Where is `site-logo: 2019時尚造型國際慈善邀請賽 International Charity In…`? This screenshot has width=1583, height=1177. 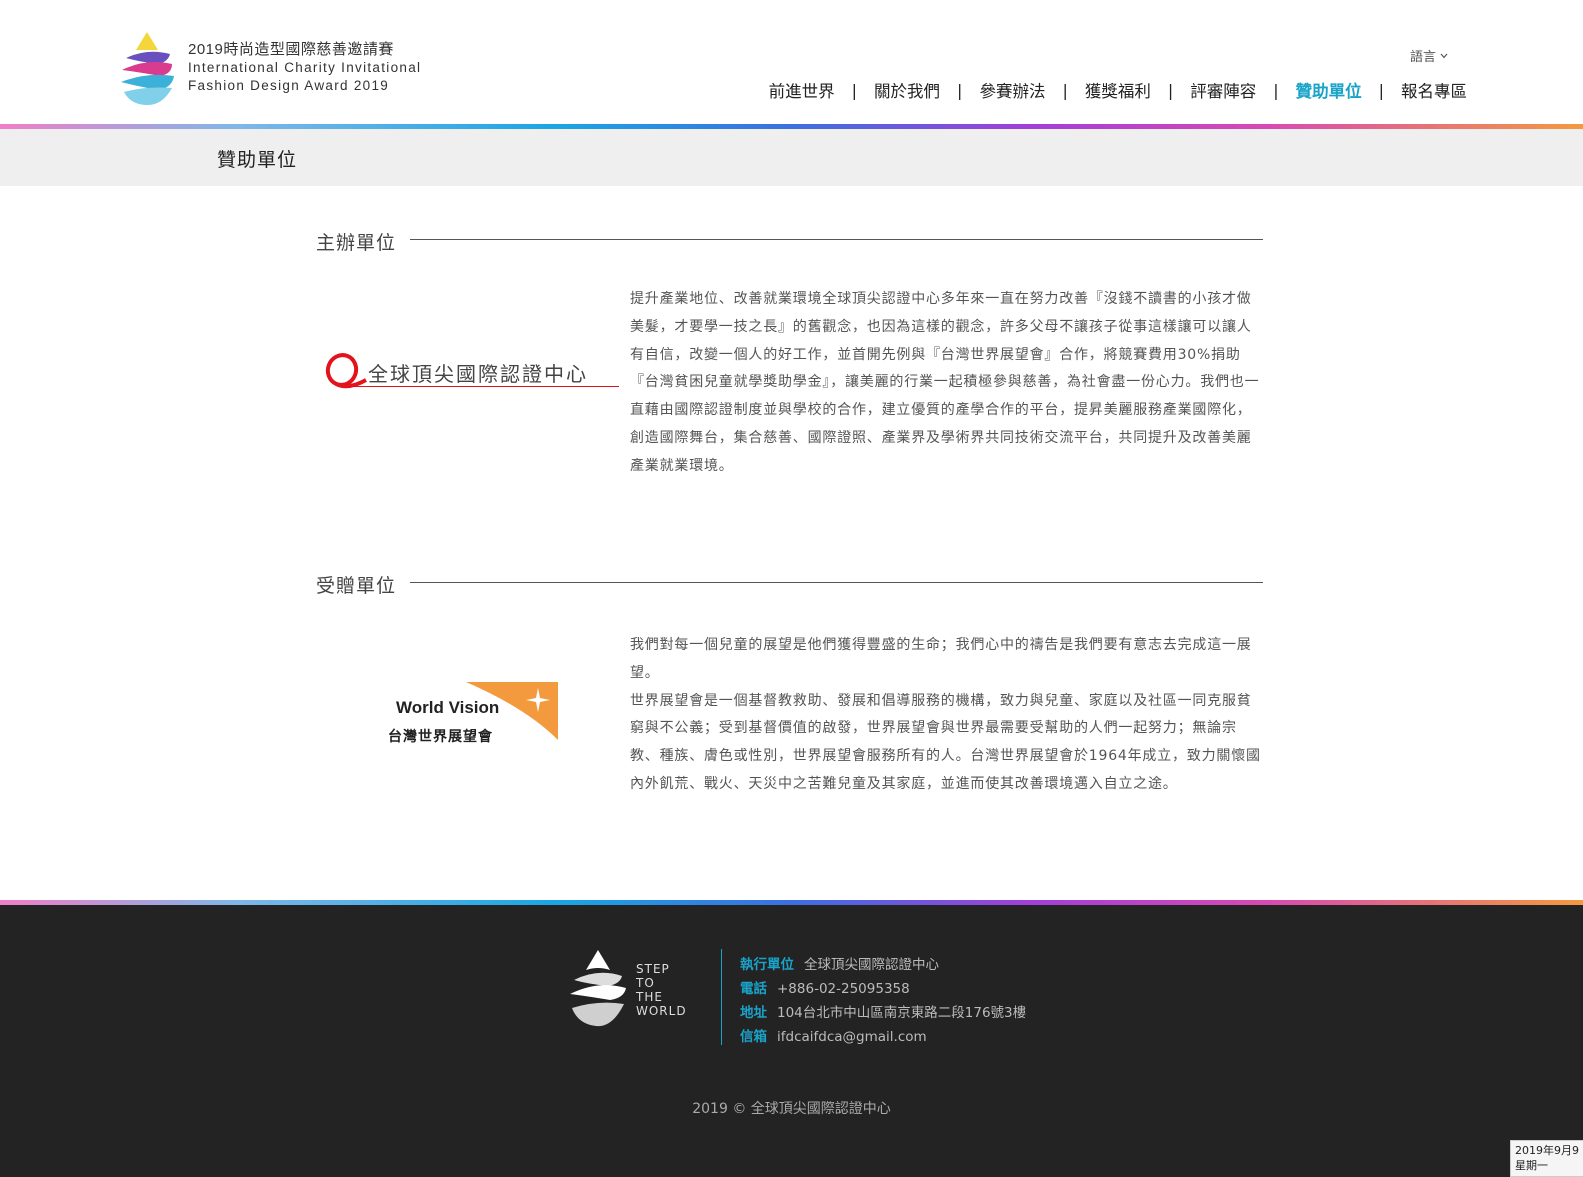 site-logo: 2019時尚造型國際慈善邀請賽 International Charity In… is located at coordinates (270, 70).